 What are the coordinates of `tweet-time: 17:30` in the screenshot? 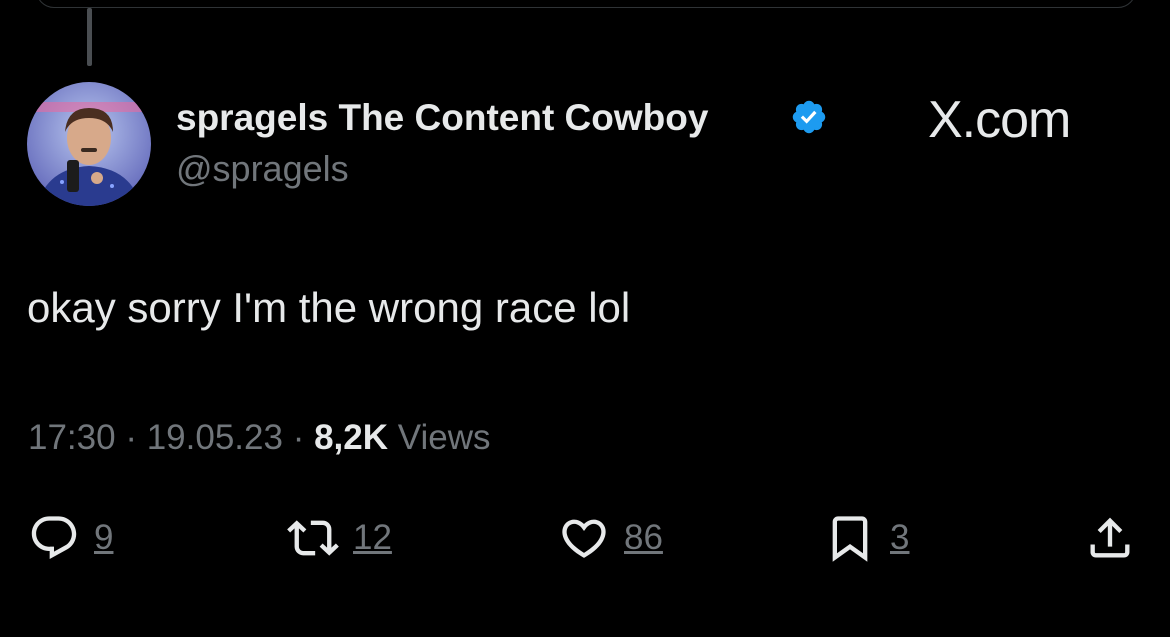 It's located at (72, 437).